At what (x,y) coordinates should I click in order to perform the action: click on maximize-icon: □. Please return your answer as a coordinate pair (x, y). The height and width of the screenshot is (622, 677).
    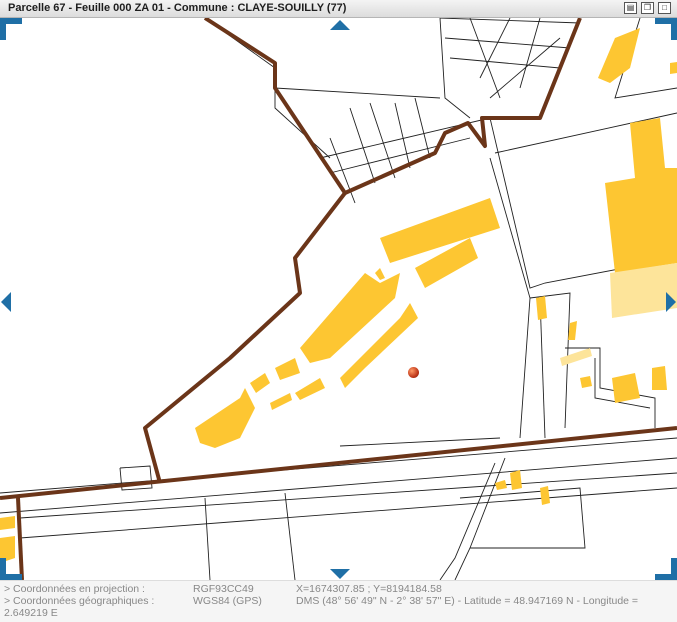
    Looking at the image, I should click on (664, 8).